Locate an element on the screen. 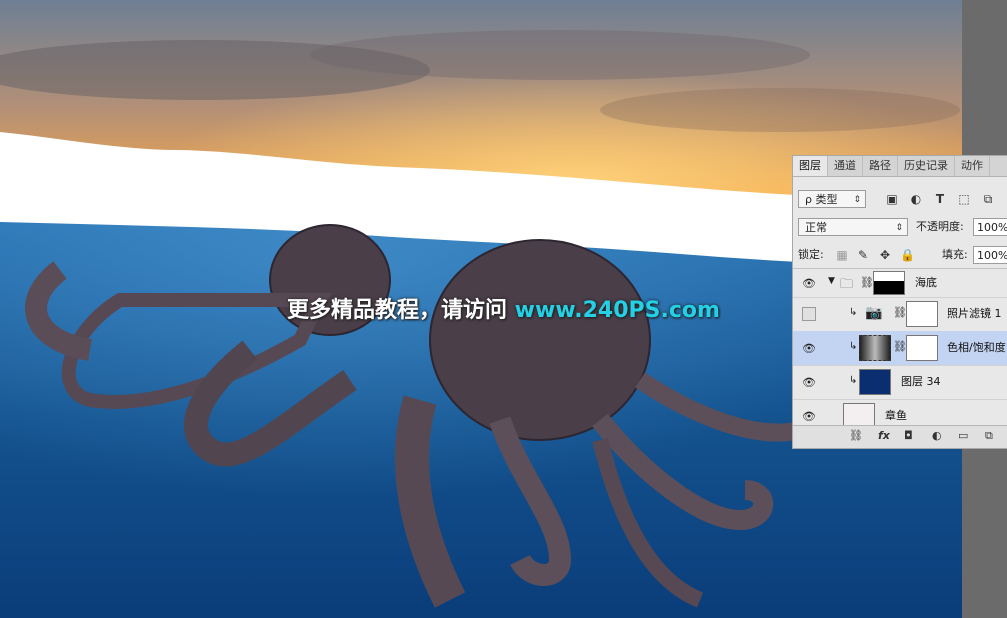  blend-mode-select: 正常 ⇕ is located at coordinates (853, 227).